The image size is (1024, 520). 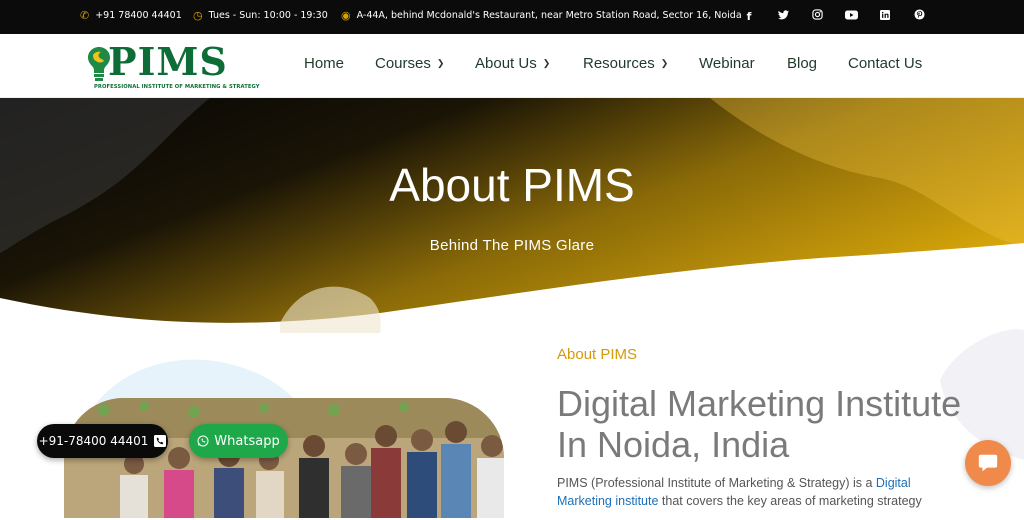 What do you see at coordinates (160, 441) in the screenshot?
I see `phone-square-icon` at bounding box center [160, 441].